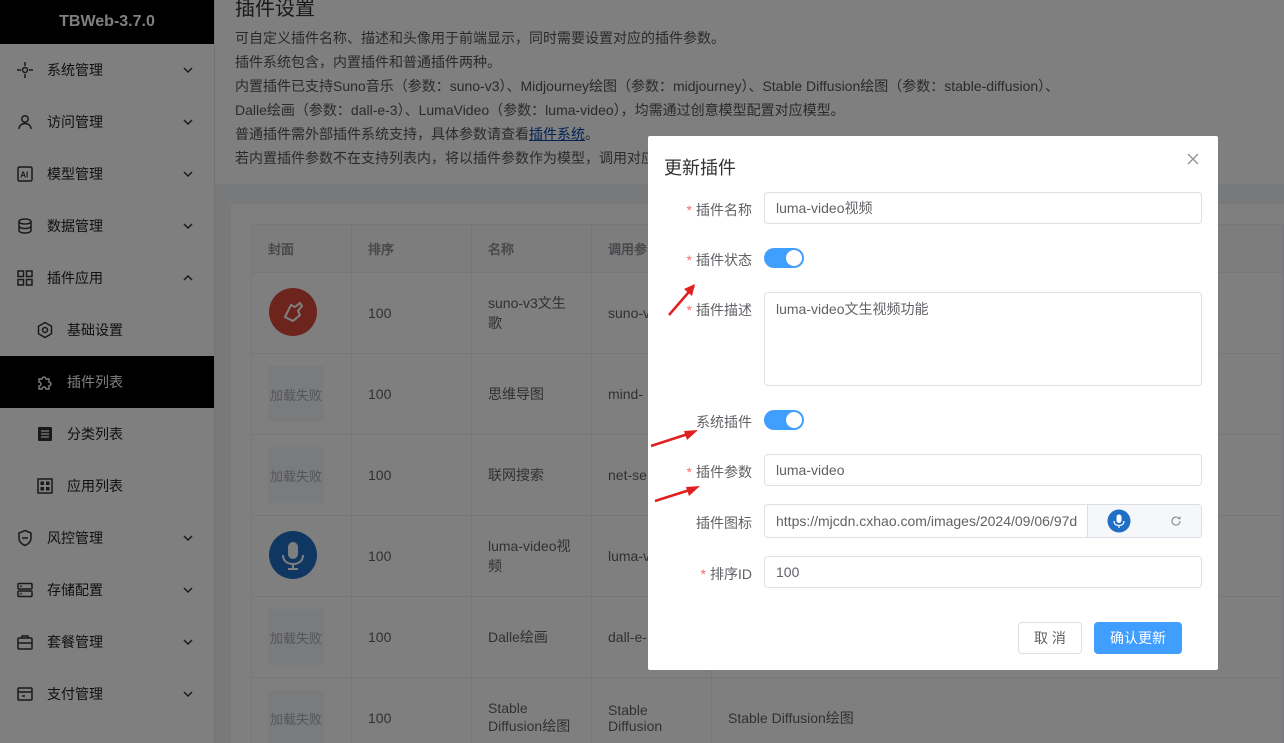 The height and width of the screenshot is (743, 1284). Describe the element at coordinates (784, 420) in the screenshot. I see `system-plugin-switch` at that location.